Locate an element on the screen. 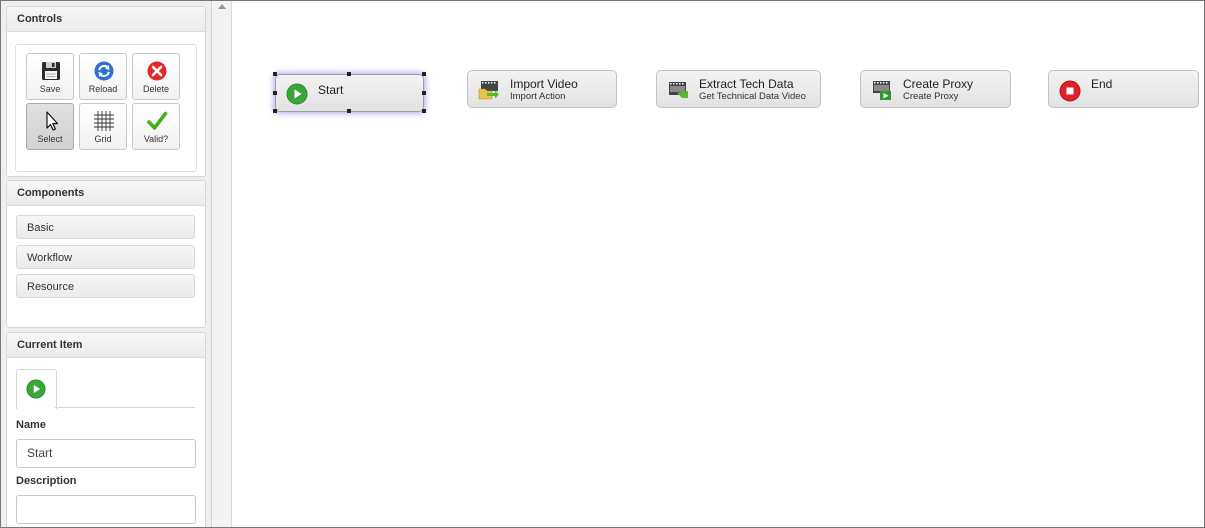  node-start-title: Start is located at coordinates (331, 90).